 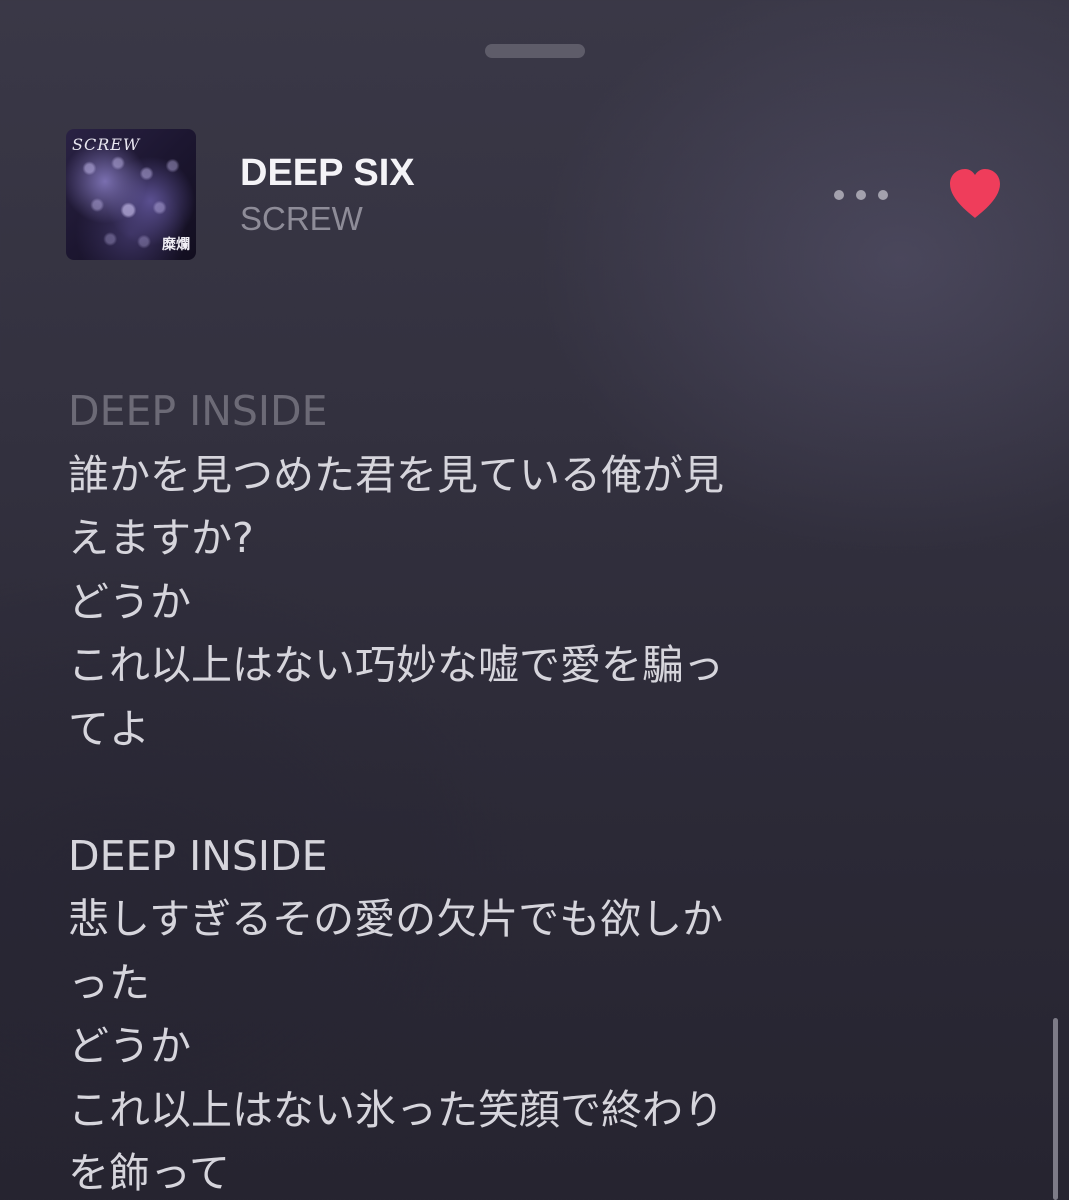 I want to click on favorite-button, so click(x=975, y=194).